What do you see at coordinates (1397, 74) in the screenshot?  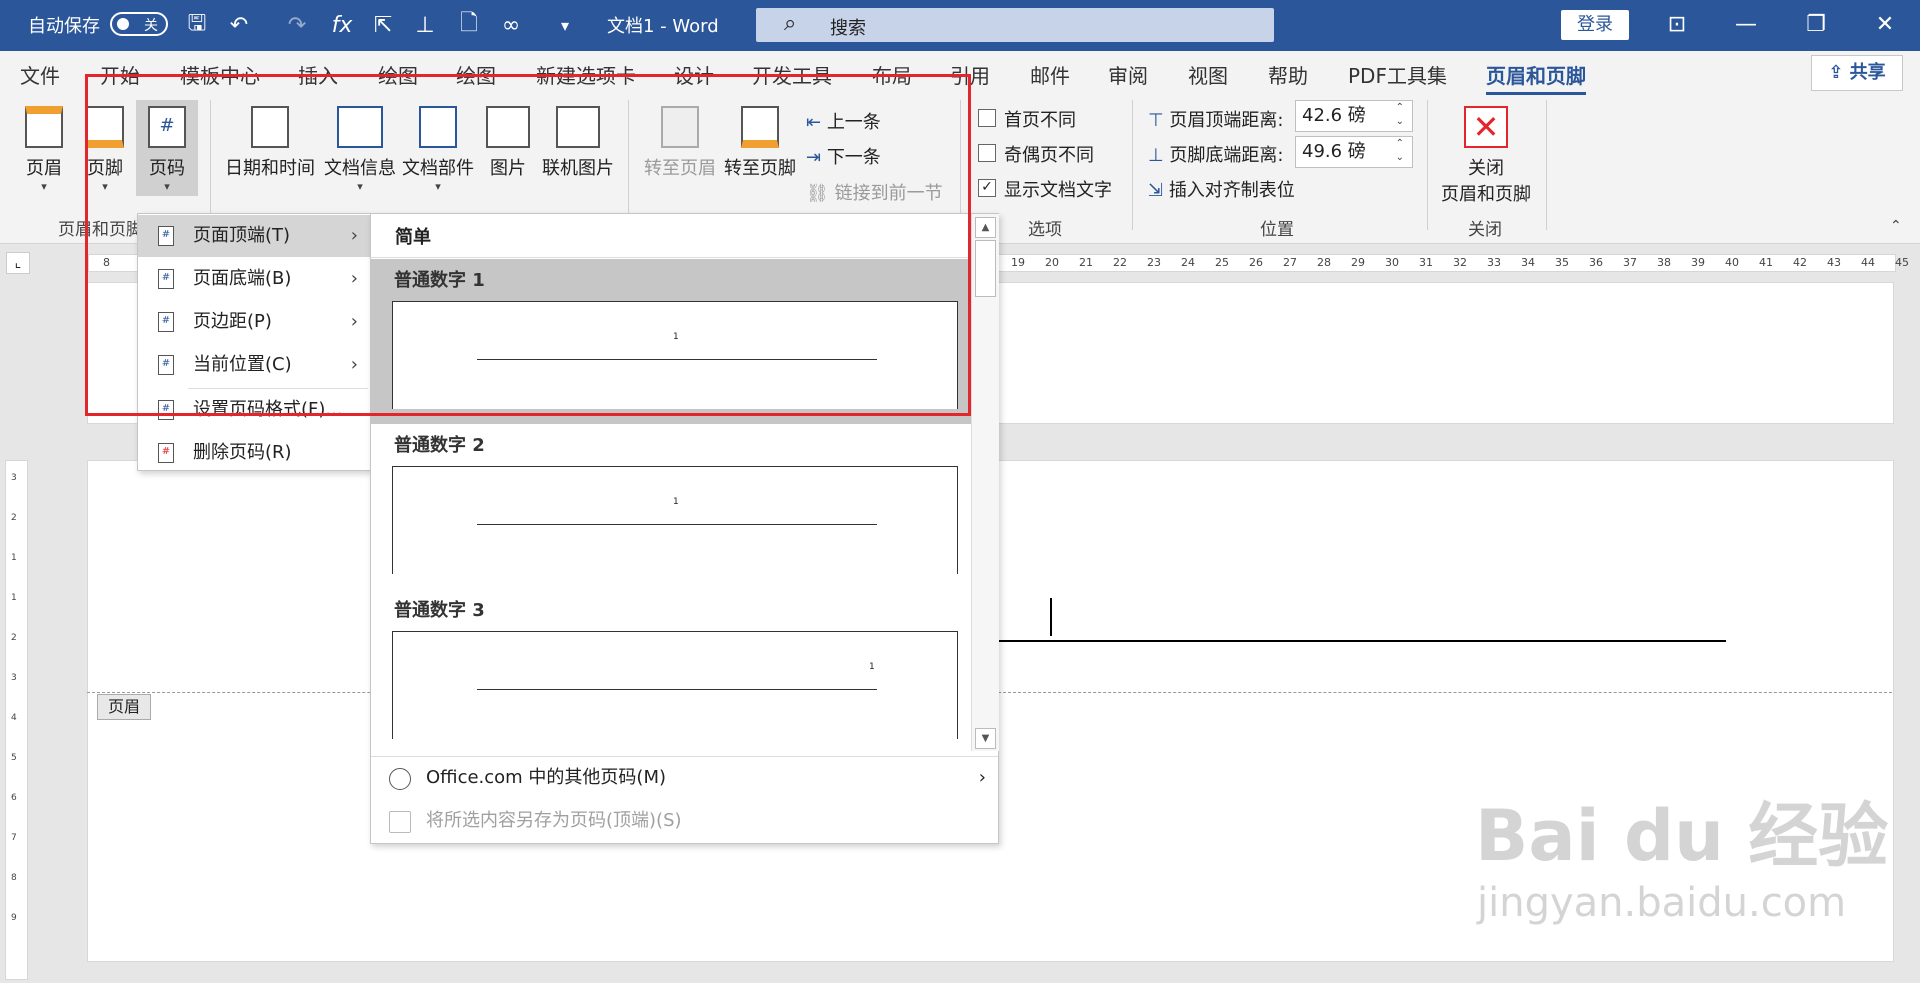 I see `tab-pdf-tools: PDF工具集` at bounding box center [1397, 74].